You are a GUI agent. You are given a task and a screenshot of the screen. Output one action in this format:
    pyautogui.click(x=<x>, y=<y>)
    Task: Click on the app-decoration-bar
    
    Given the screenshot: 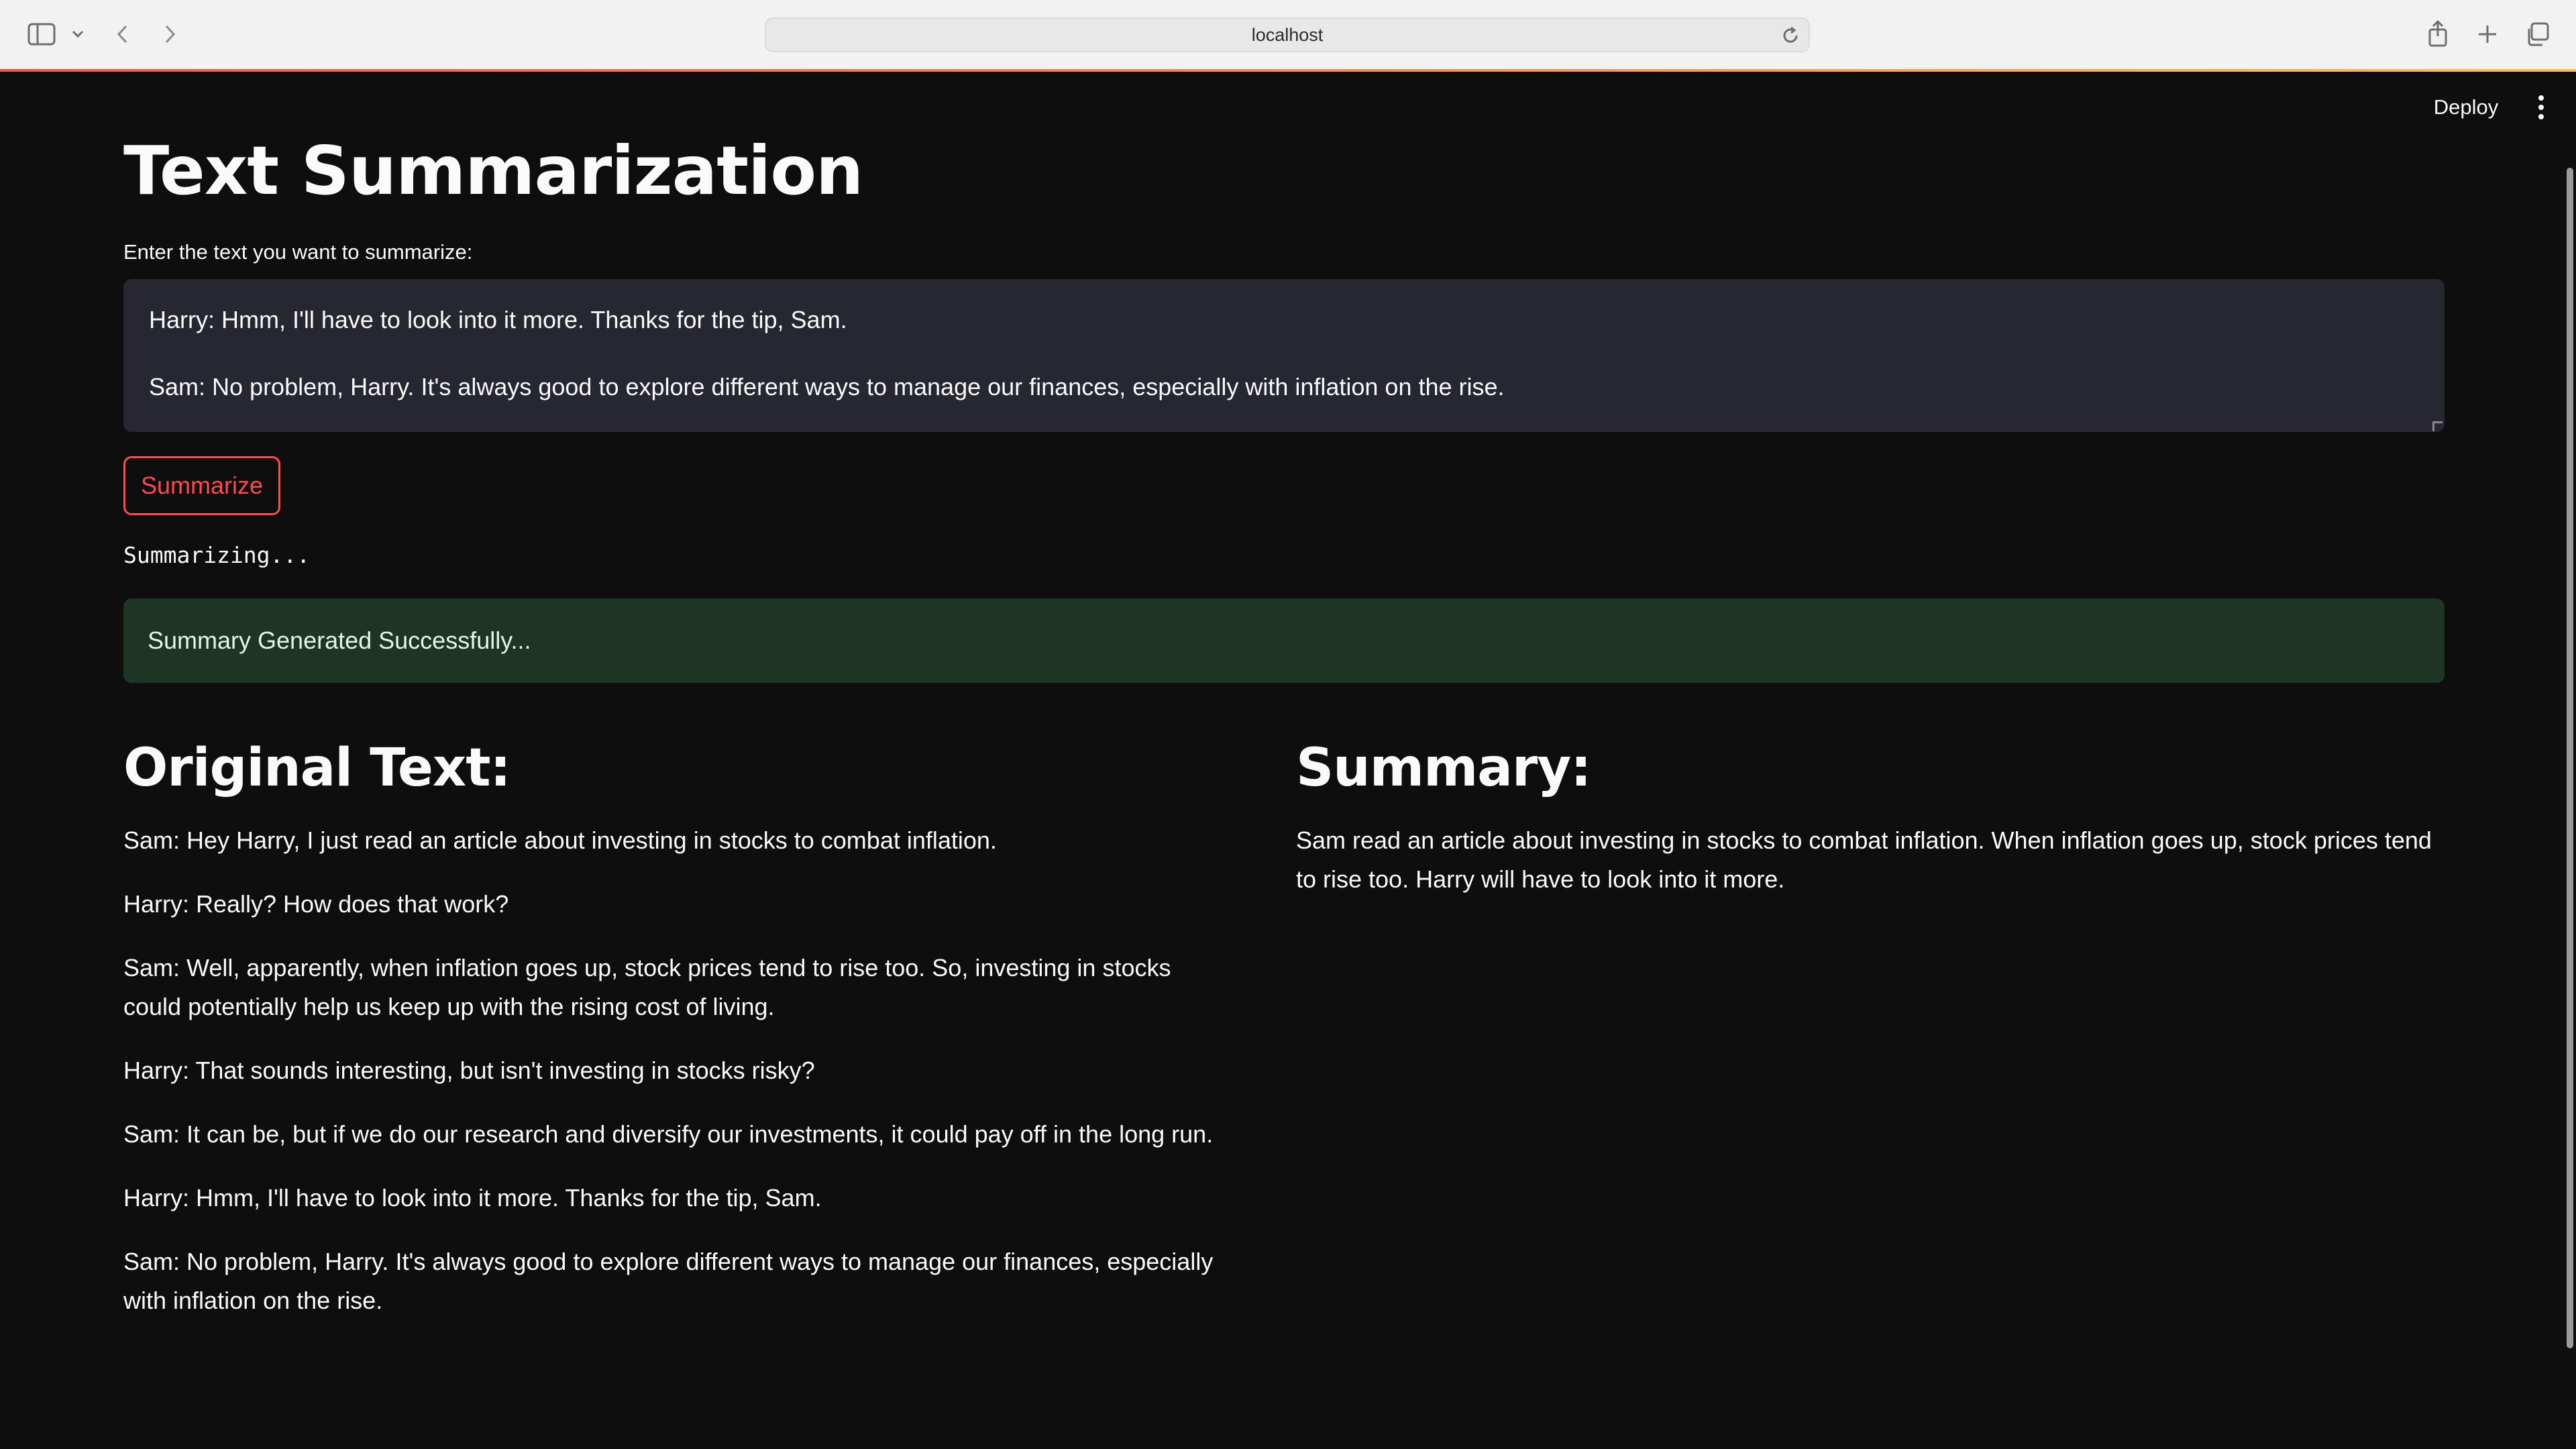 What is the action you would take?
    pyautogui.click(x=1288, y=70)
    